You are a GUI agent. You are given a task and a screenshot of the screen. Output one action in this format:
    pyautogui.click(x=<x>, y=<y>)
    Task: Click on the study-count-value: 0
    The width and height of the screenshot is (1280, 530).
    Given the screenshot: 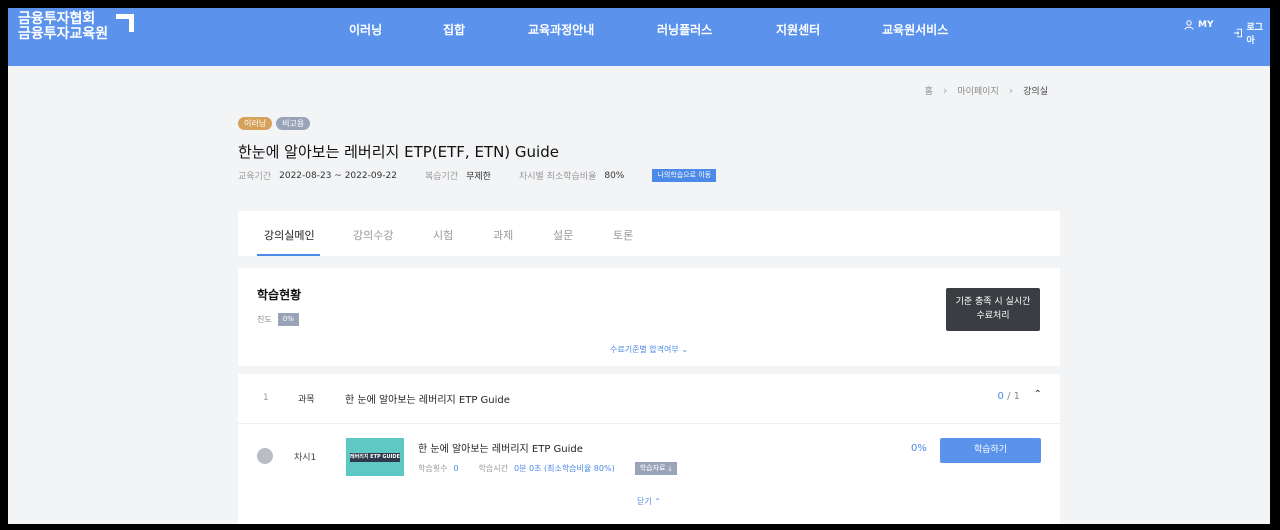 What is the action you would take?
    pyautogui.click(x=456, y=468)
    